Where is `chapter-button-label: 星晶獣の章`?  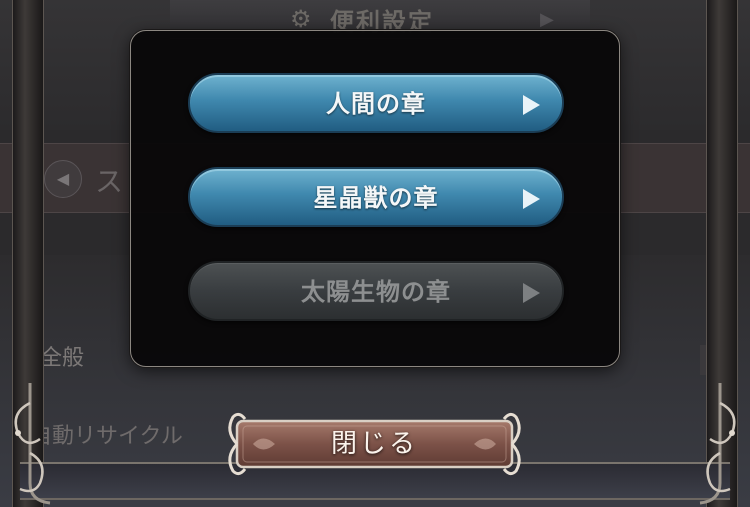
chapter-button-label: 星晶獣の章 is located at coordinates (376, 198).